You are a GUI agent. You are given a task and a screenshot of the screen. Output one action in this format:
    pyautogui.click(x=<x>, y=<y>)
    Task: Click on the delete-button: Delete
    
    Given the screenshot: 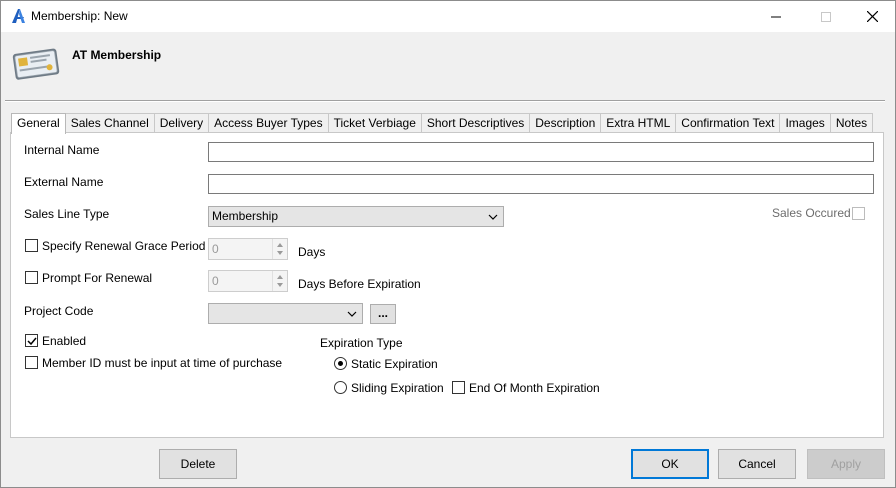 What is the action you would take?
    pyautogui.click(x=198, y=464)
    